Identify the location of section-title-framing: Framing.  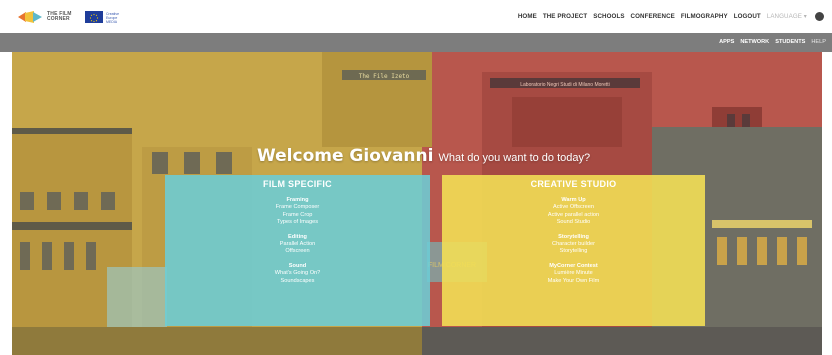
(297, 200).